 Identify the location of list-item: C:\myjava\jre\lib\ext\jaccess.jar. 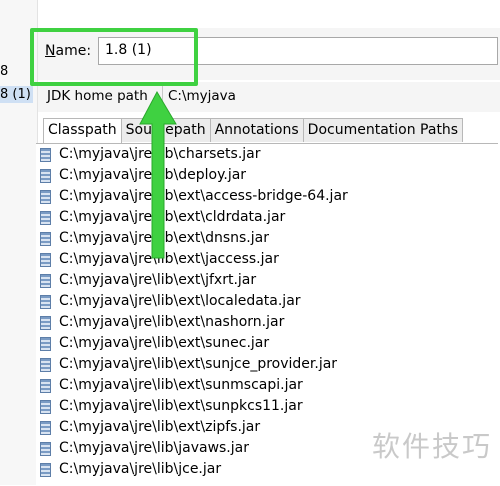
(267, 259).